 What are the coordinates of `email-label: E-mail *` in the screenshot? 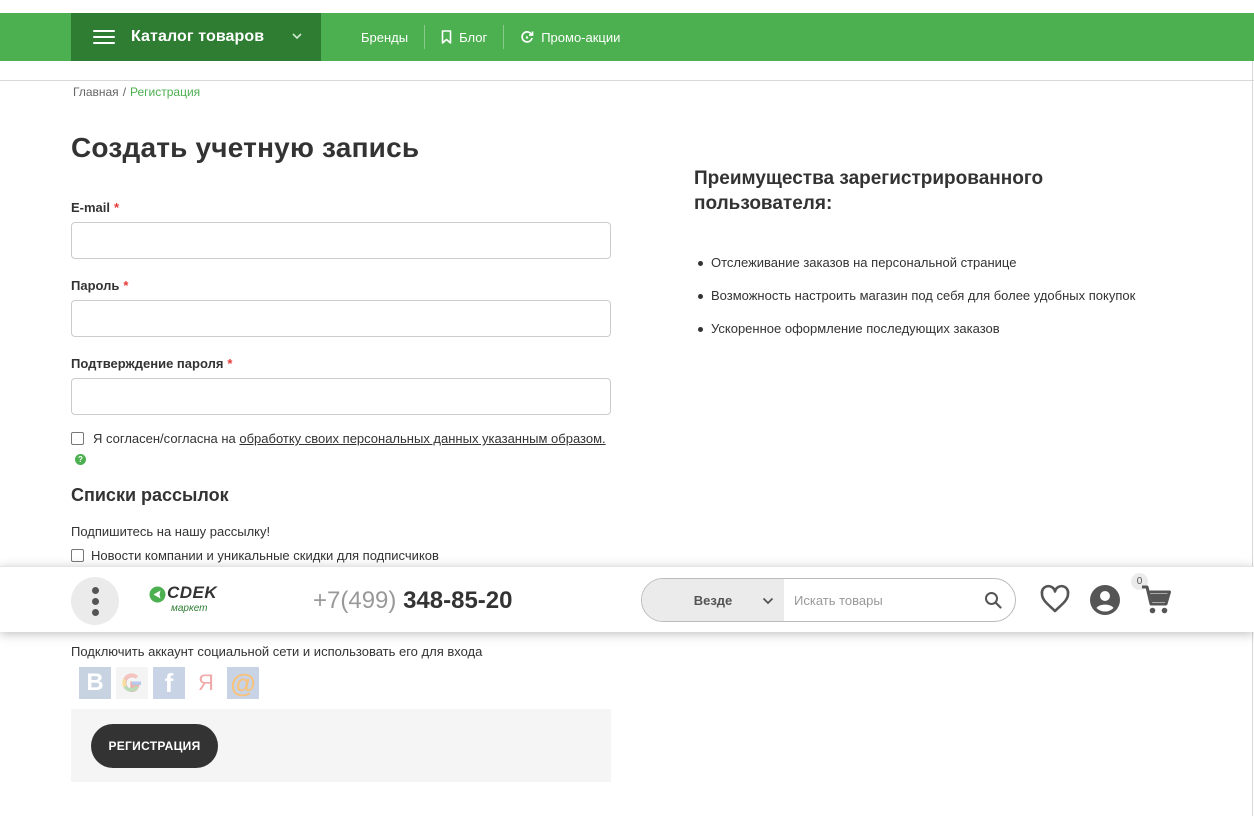 It's located at (95, 207).